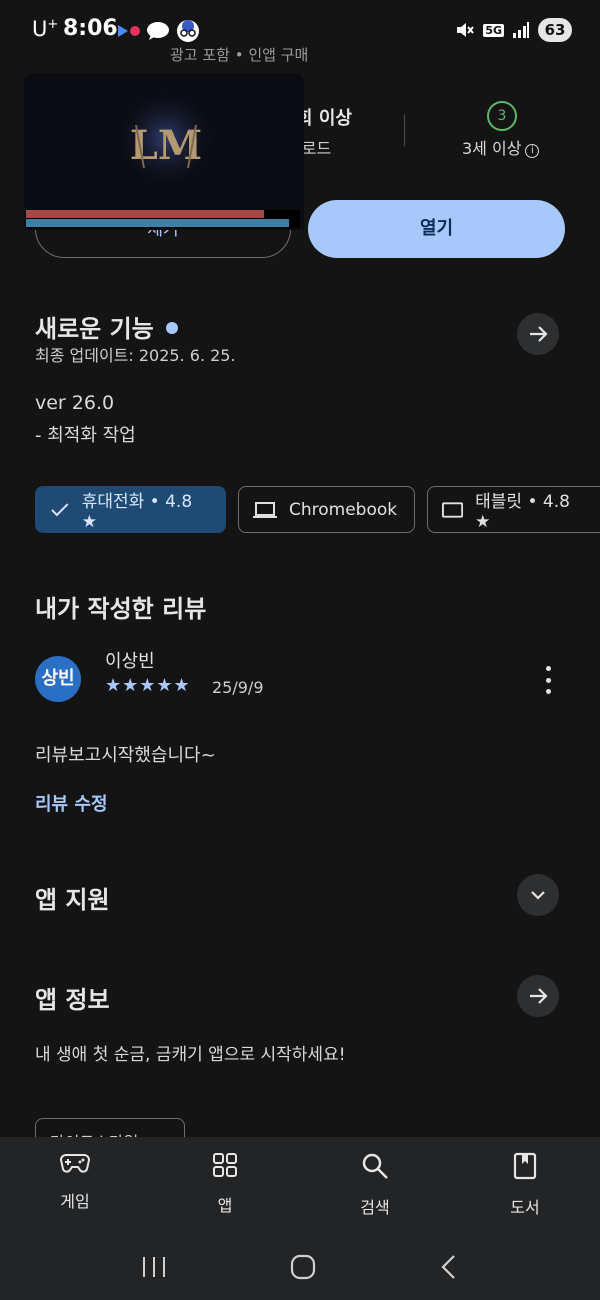 The width and height of the screenshot is (600, 1300). What do you see at coordinates (85, 435) in the screenshot?
I see `version-note: - 최적화 작업` at bounding box center [85, 435].